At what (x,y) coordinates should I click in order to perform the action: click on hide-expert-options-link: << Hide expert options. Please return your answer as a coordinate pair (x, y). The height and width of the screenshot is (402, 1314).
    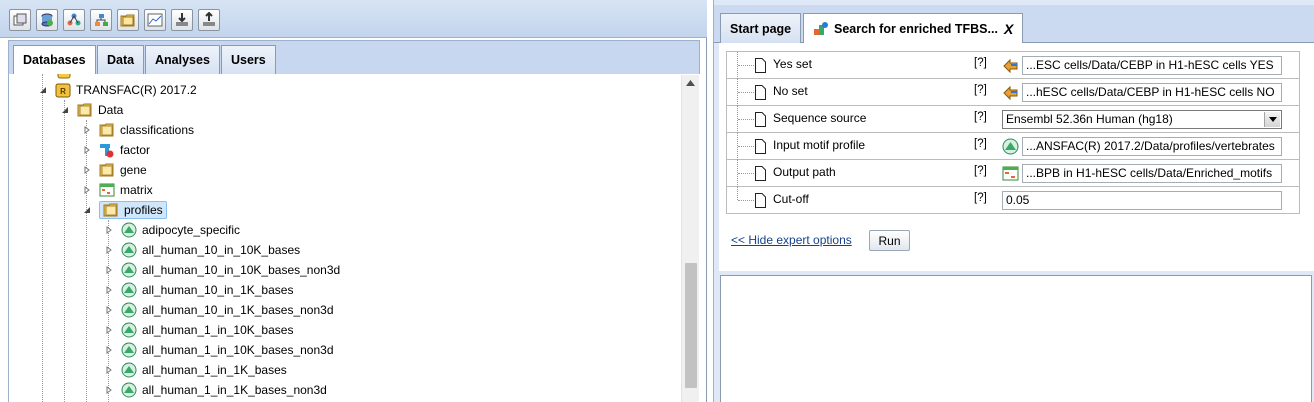
    Looking at the image, I should click on (791, 240).